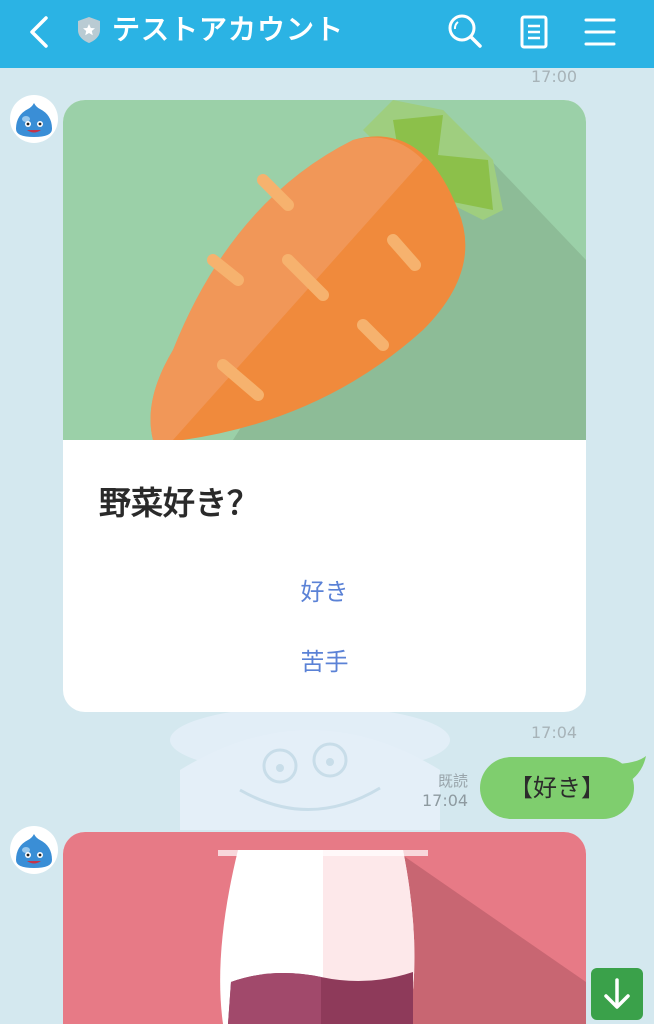 This screenshot has width=654, height=1024. Describe the element at coordinates (445, 800) in the screenshot. I see `sent-timestamp: 17:04` at that location.